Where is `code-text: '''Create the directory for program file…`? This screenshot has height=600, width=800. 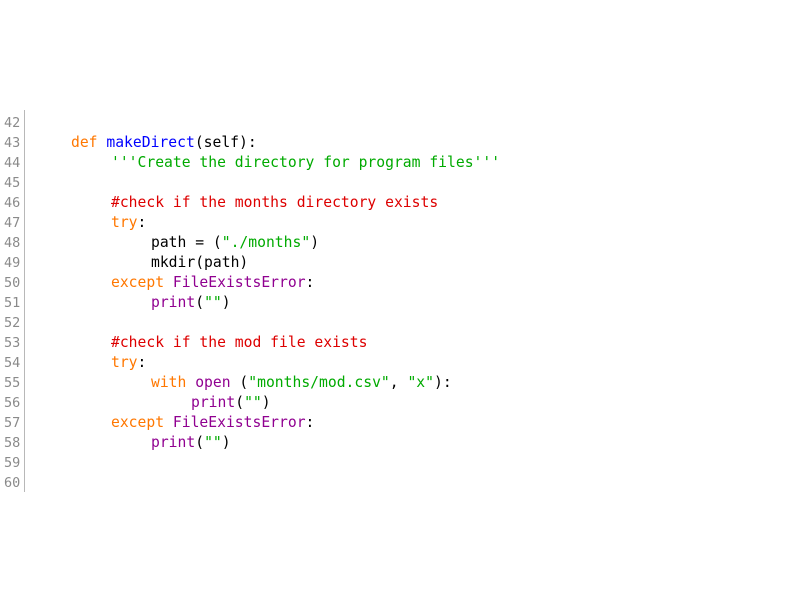 code-text: '''Create the directory for program file… is located at coordinates (305, 163).